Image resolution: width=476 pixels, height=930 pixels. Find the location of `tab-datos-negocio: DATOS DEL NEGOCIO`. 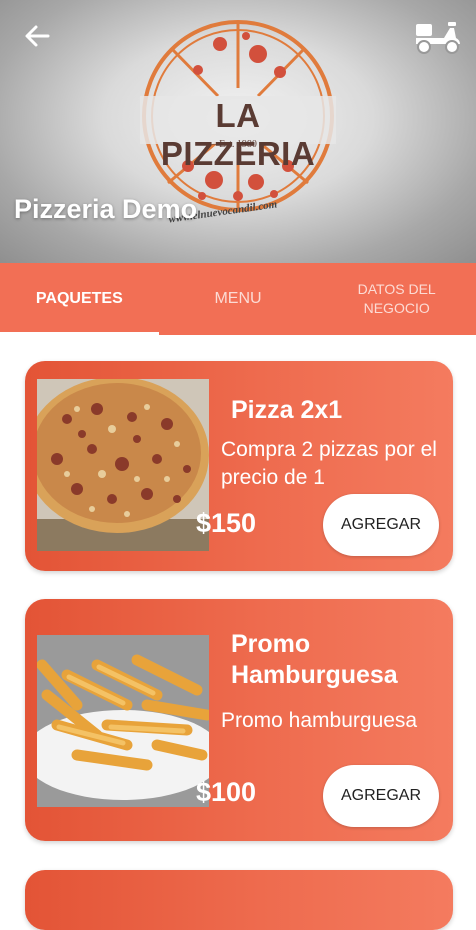

tab-datos-negocio: DATOS DEL NEGOCIO is located at coordinates (396, 299).